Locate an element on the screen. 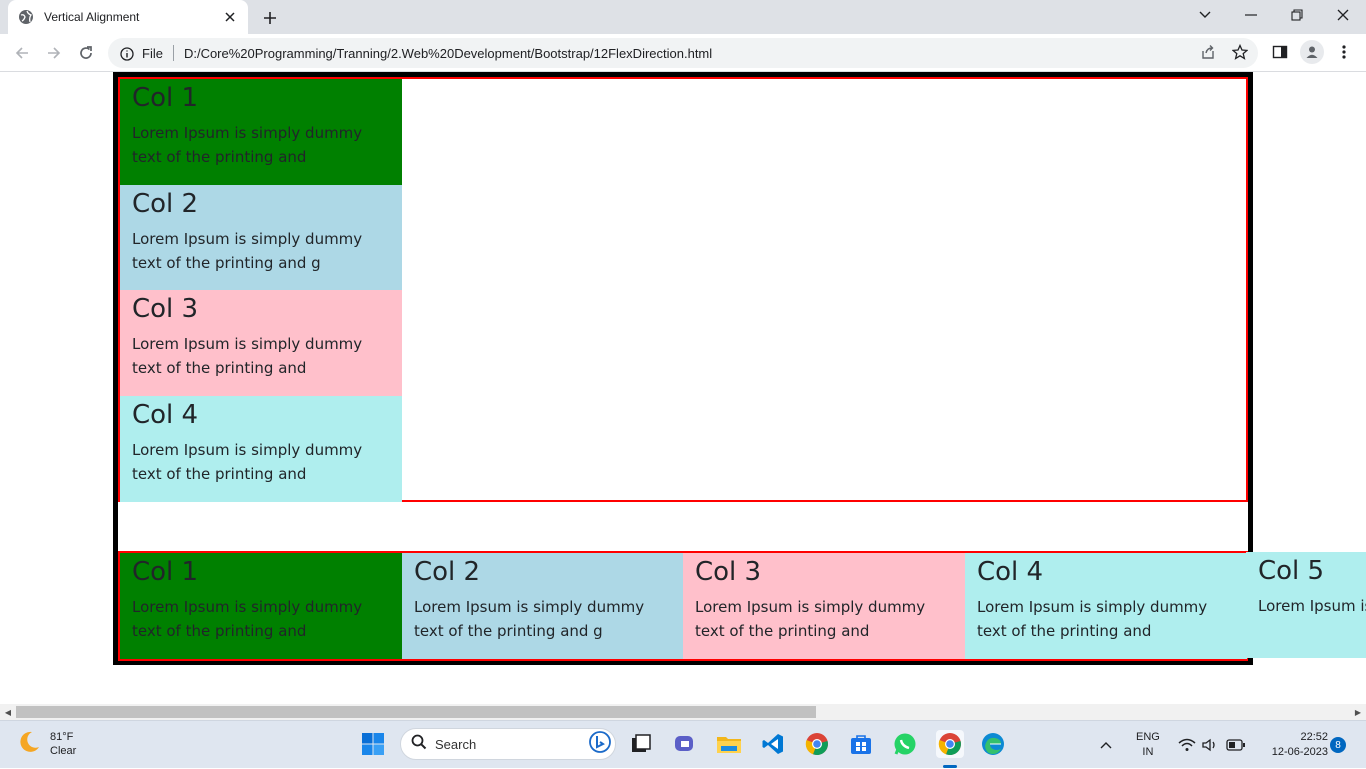 The height and width of the screenshot is (769, 1366). clock-date: 12-06-2023 is located at coordinates (1299, 752).